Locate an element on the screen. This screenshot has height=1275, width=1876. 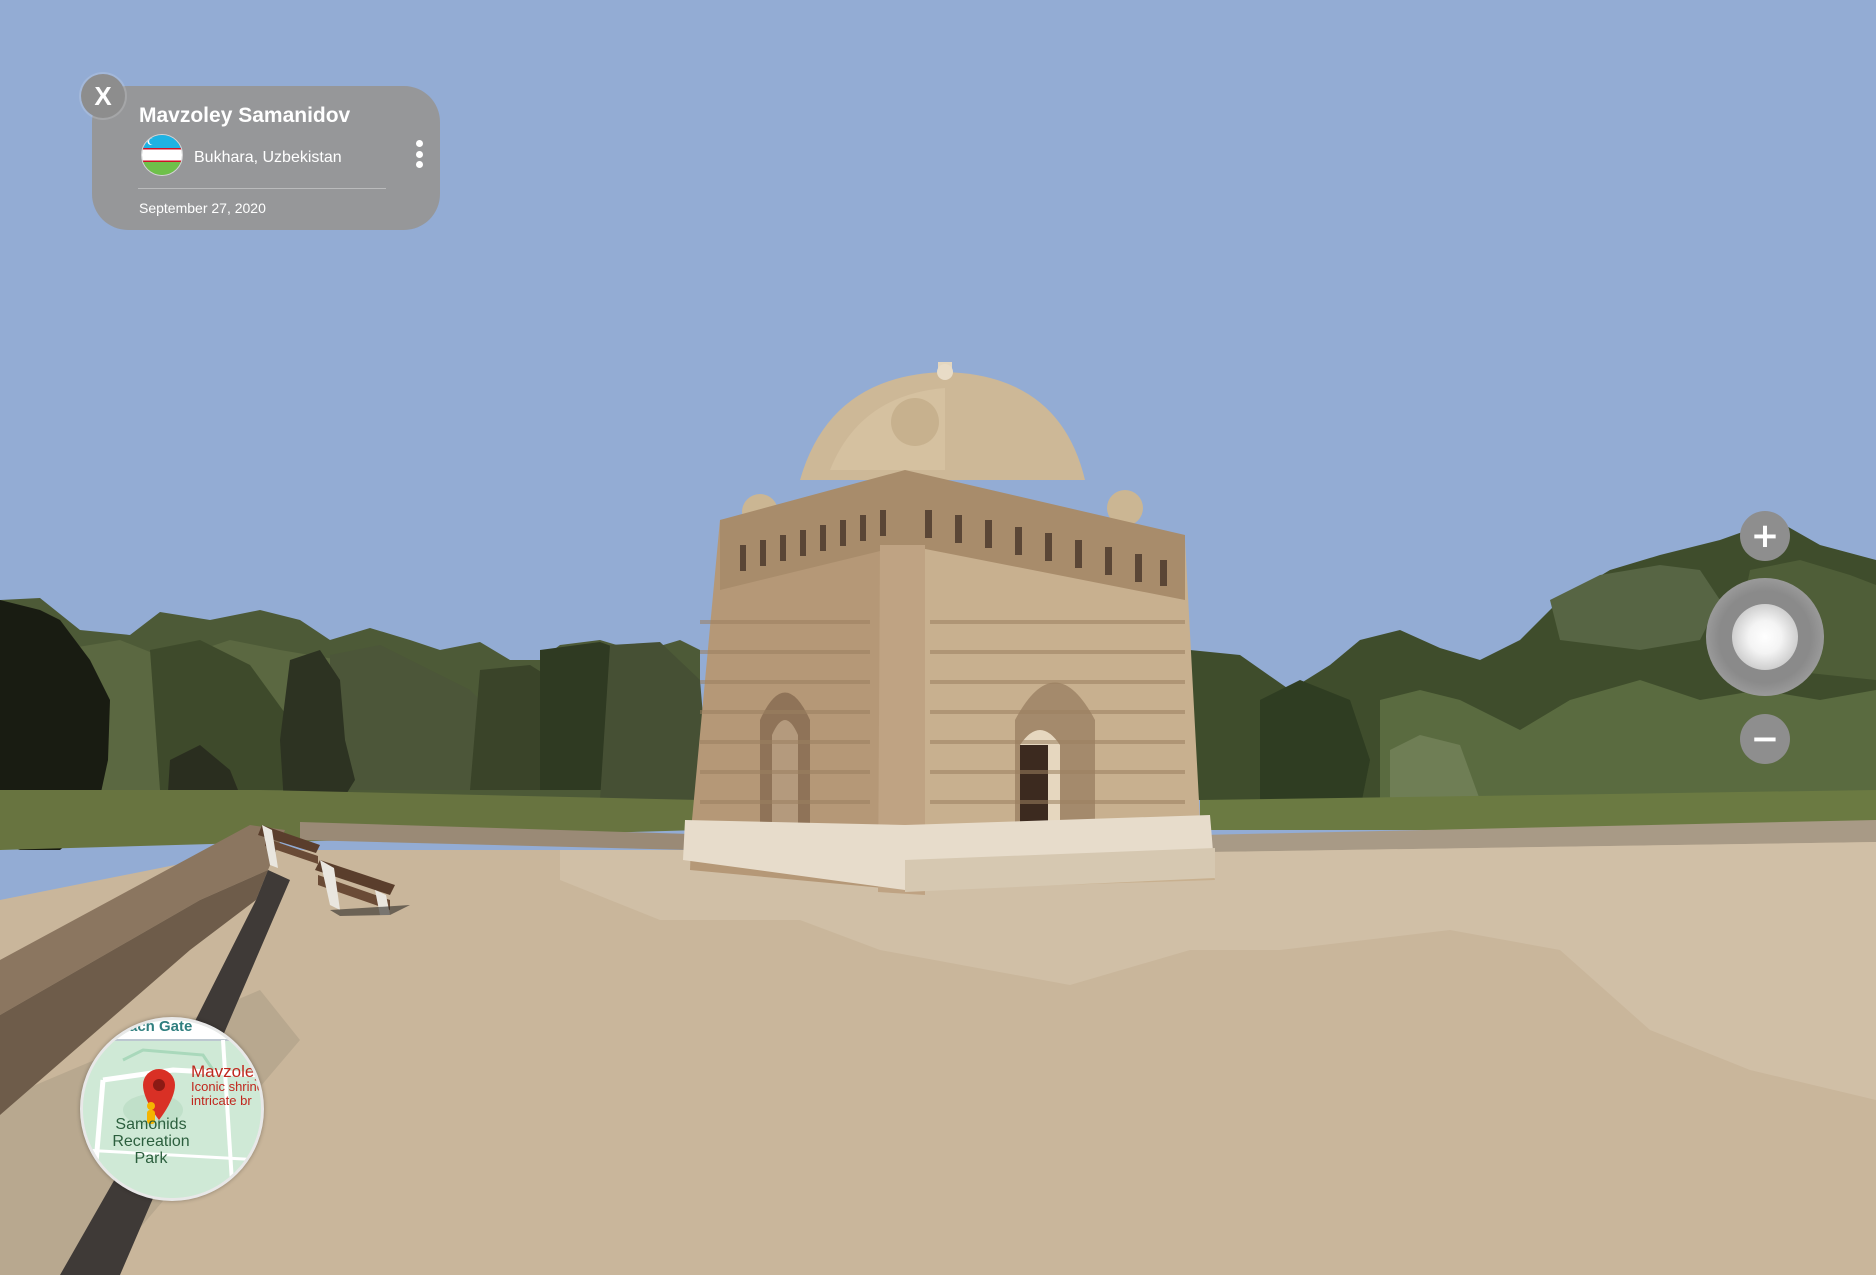
map-label-park: Samonids Recreation Park is located at coordinates (151, 1141).